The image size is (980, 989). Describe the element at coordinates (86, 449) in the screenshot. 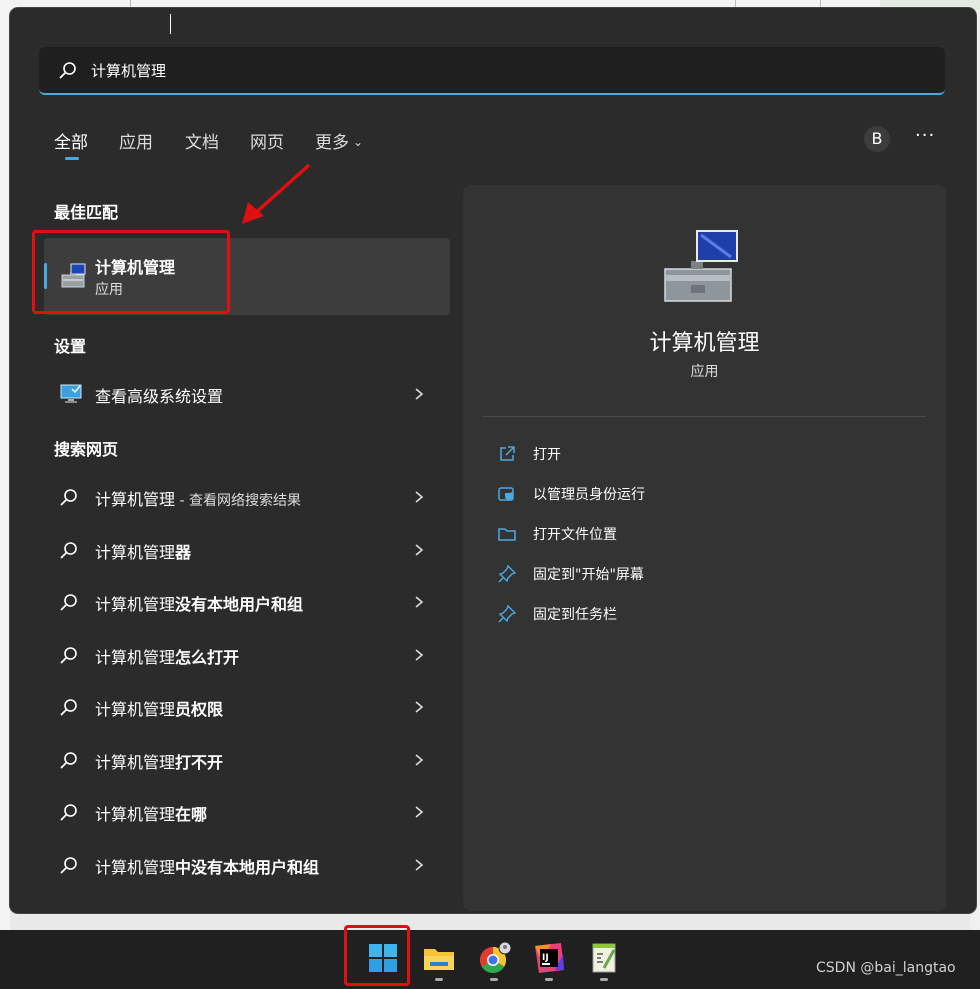

I see `section-web-search: 搜索网页` at that location.